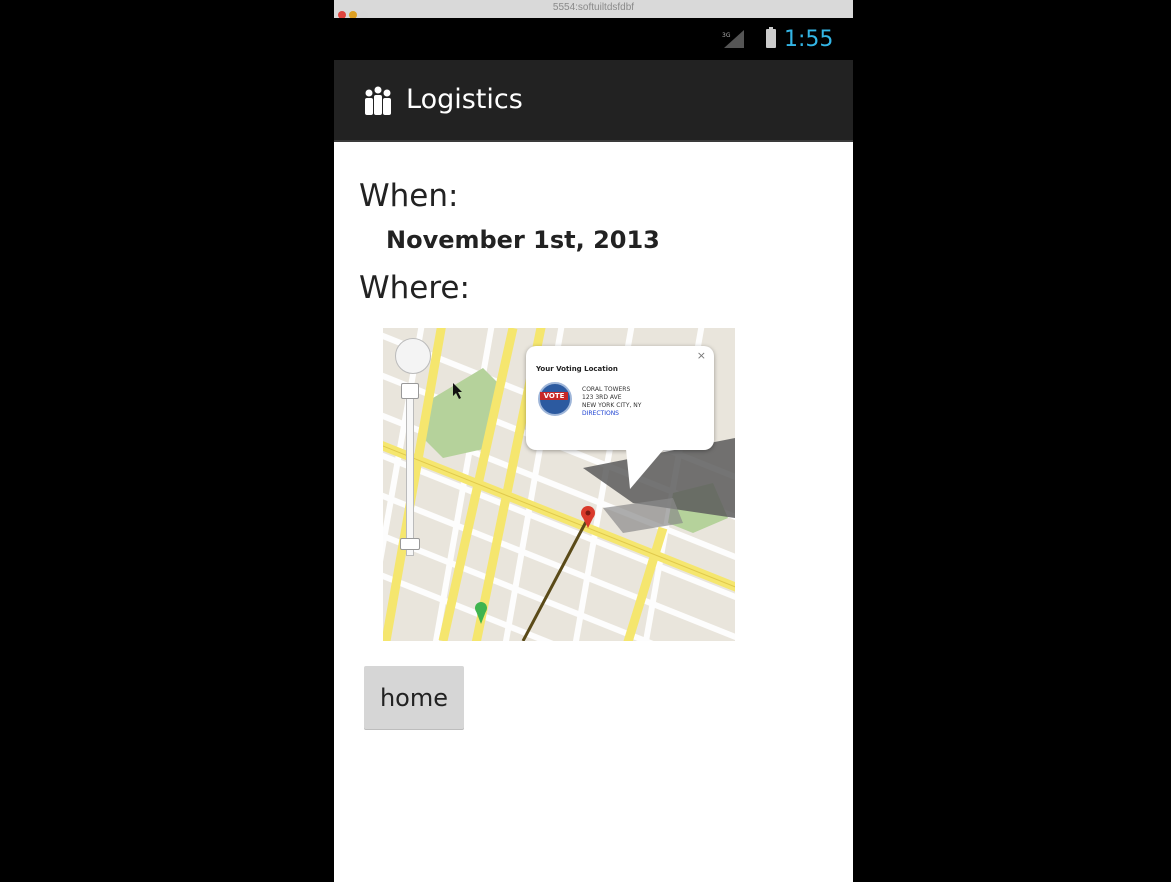  I want to click on close-icon: ×, so click(701, 355).